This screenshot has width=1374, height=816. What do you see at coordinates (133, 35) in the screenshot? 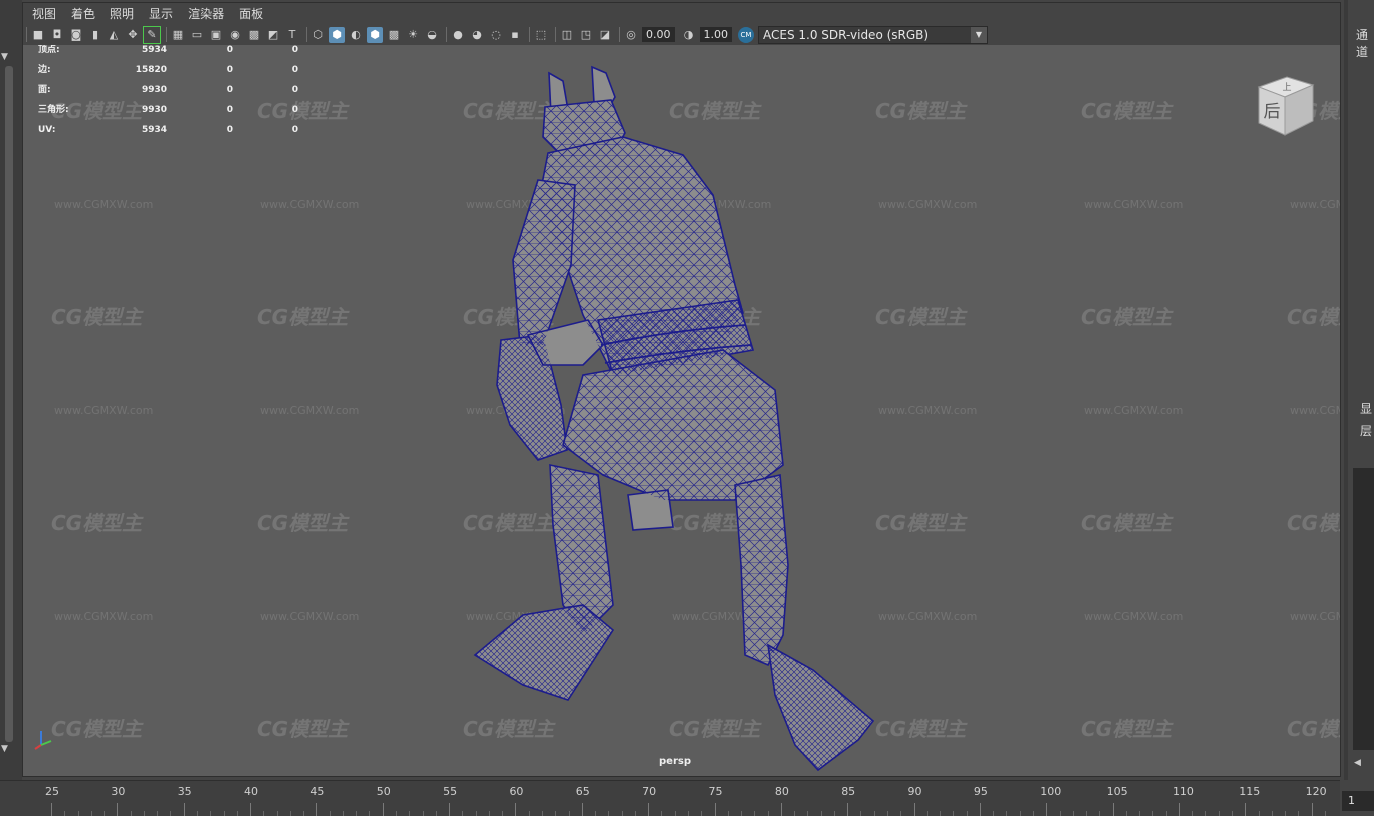
I see `2d-pan-zoom-icon: ✥` at bounding box center [133, 35].